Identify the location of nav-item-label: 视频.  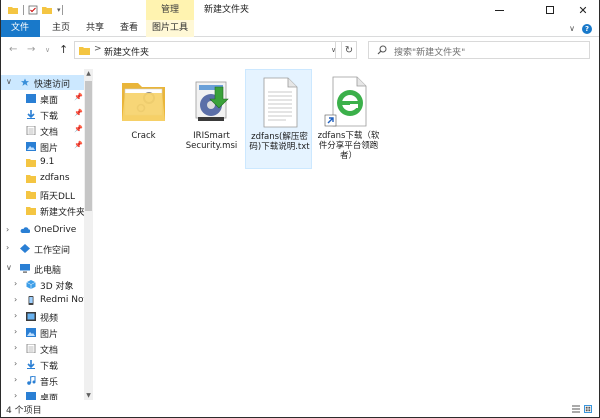
(49, 319).